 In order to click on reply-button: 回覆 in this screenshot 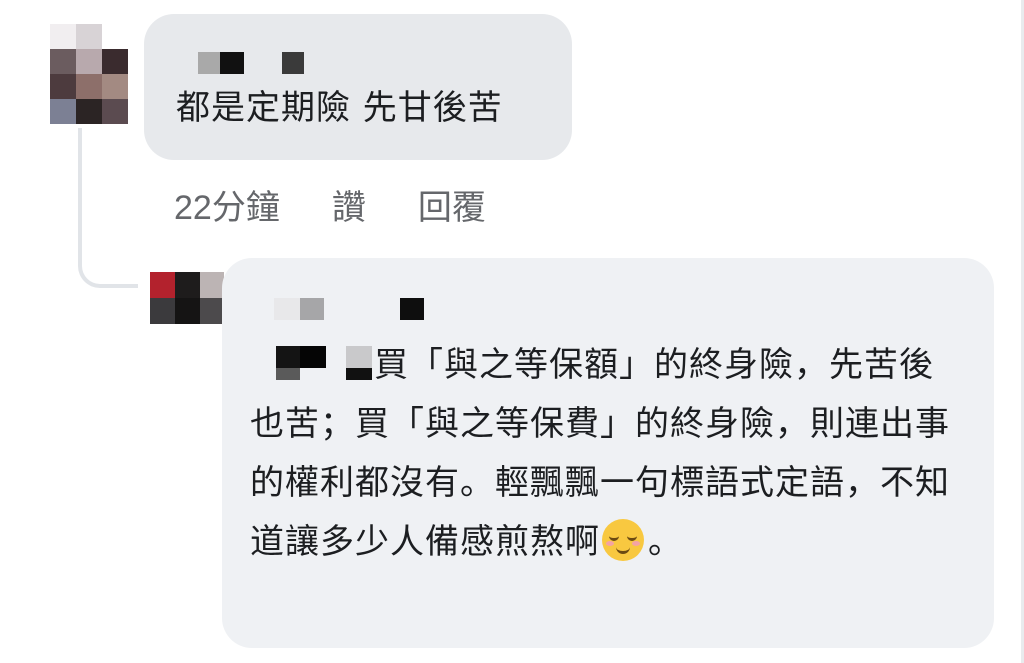, I will do `click(452, 204)`.